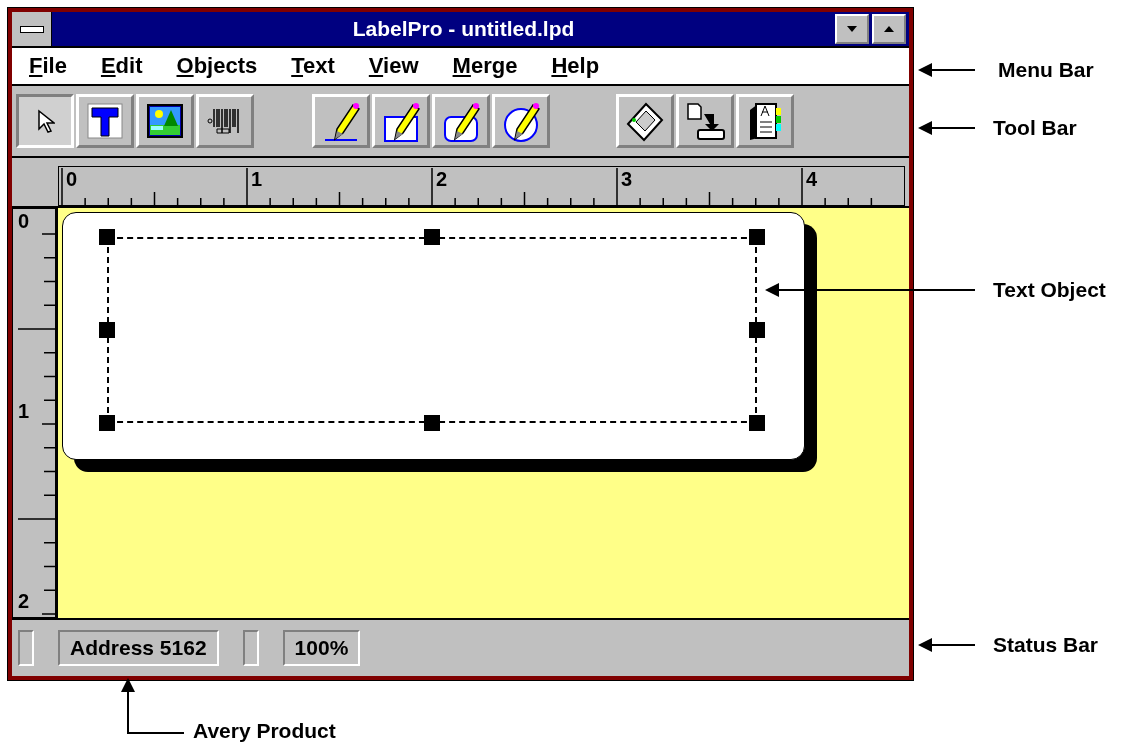 The image size is (1145, 744). I want to click on ruler-number: 4, so click(812, 179).